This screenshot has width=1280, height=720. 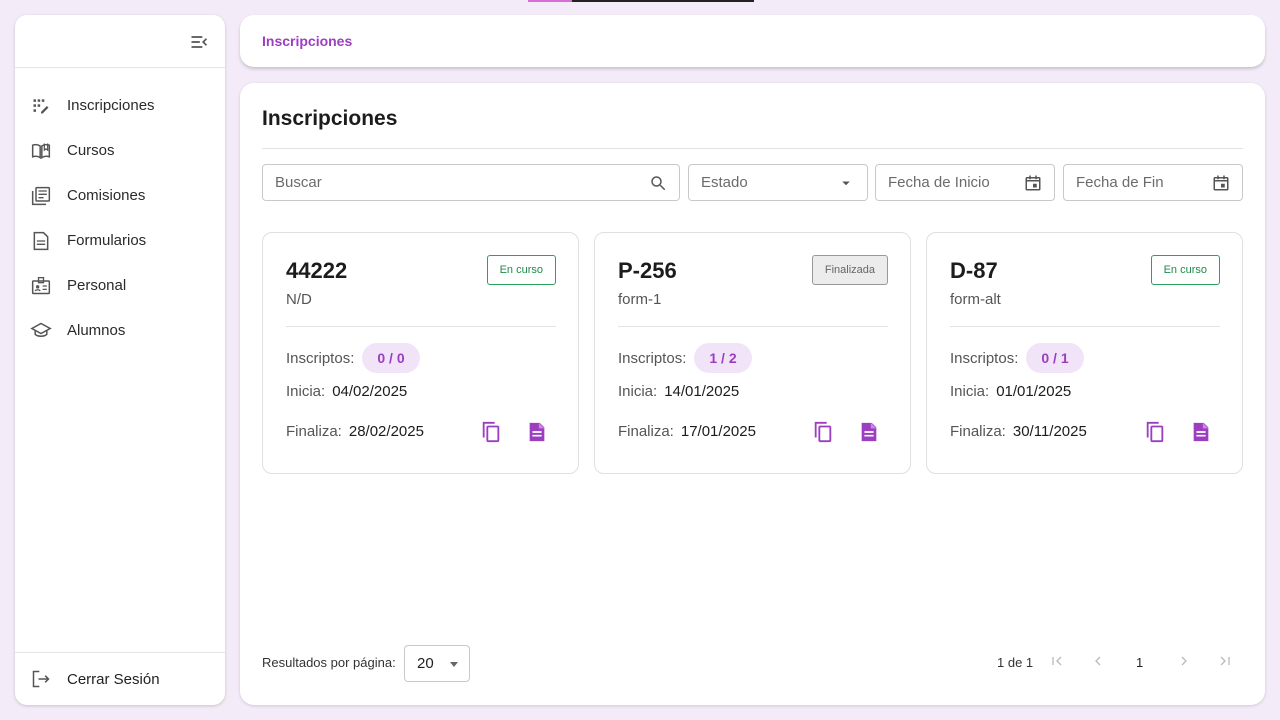 I want to click on estado-label: Estado, so click(x=724, y=182).